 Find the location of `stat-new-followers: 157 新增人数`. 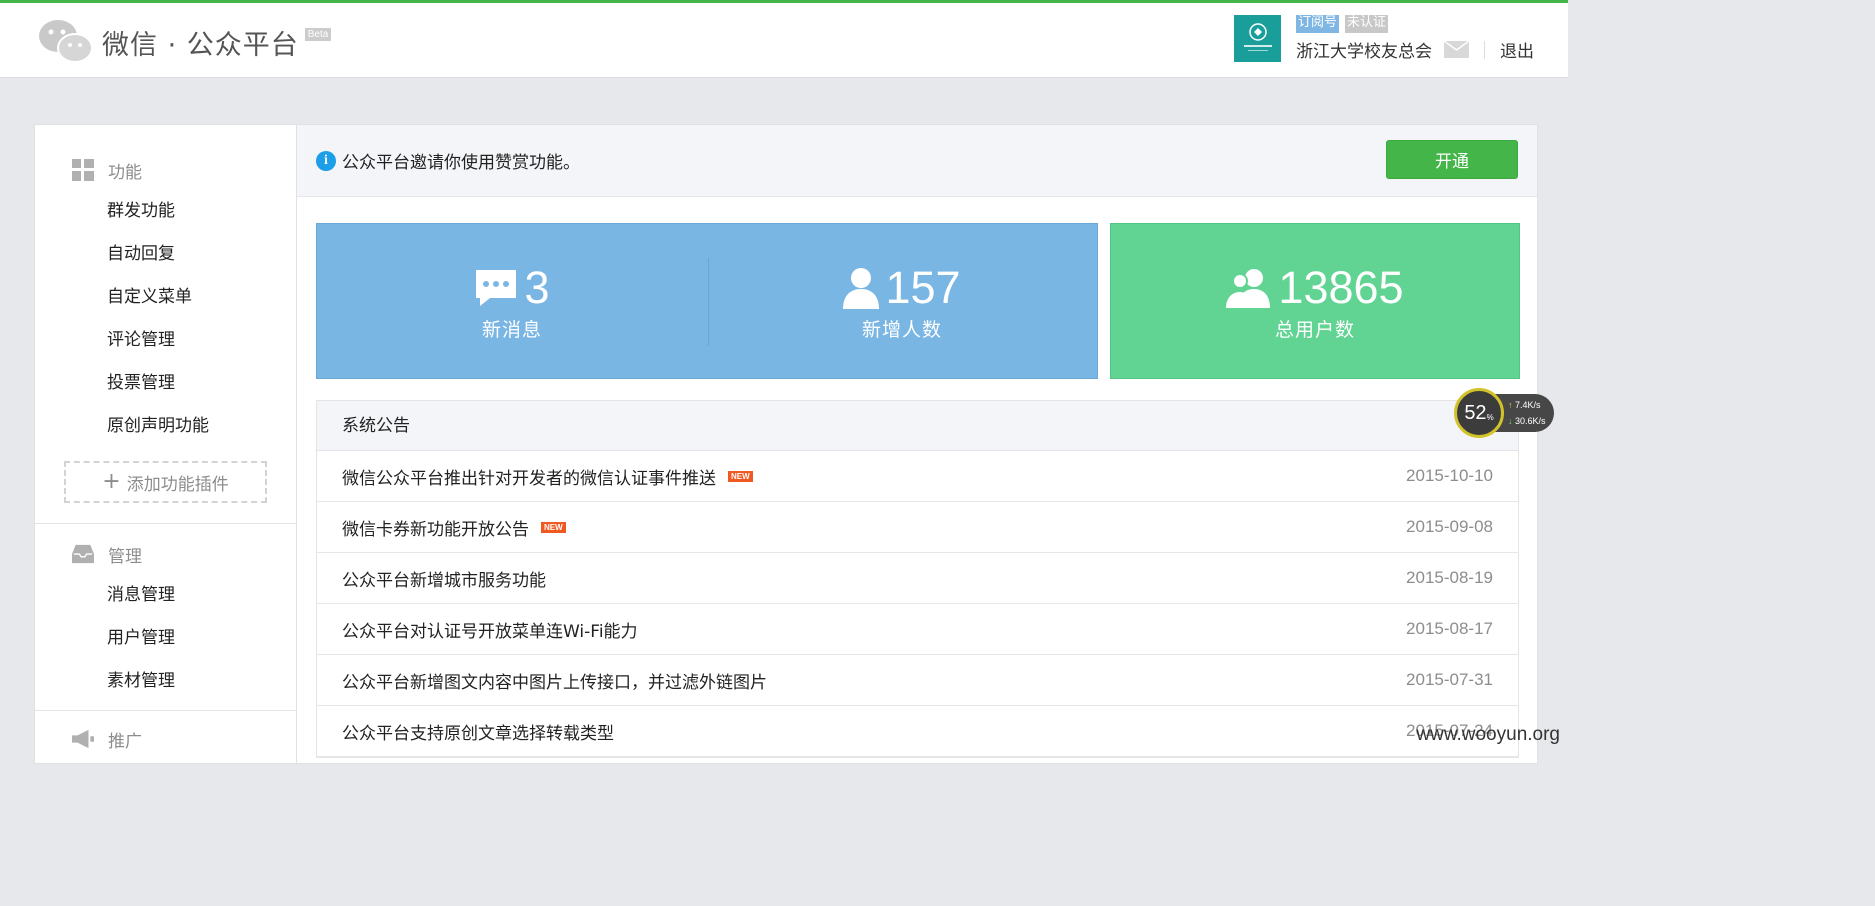

stat-new-followers: 157 新增人数 is located at coordinates (902, 301).